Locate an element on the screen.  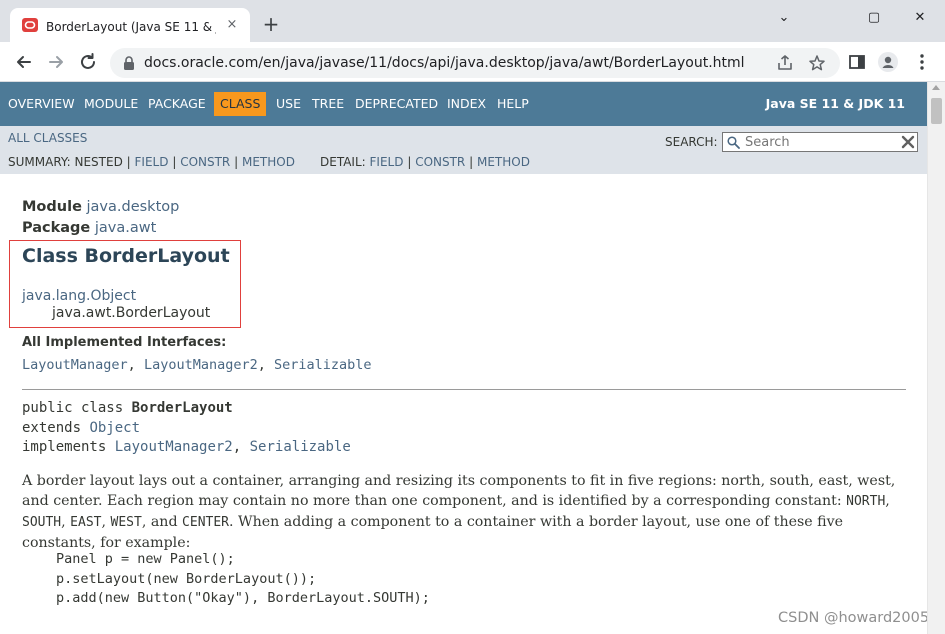
back-icon is located at coordinates (24, 62).